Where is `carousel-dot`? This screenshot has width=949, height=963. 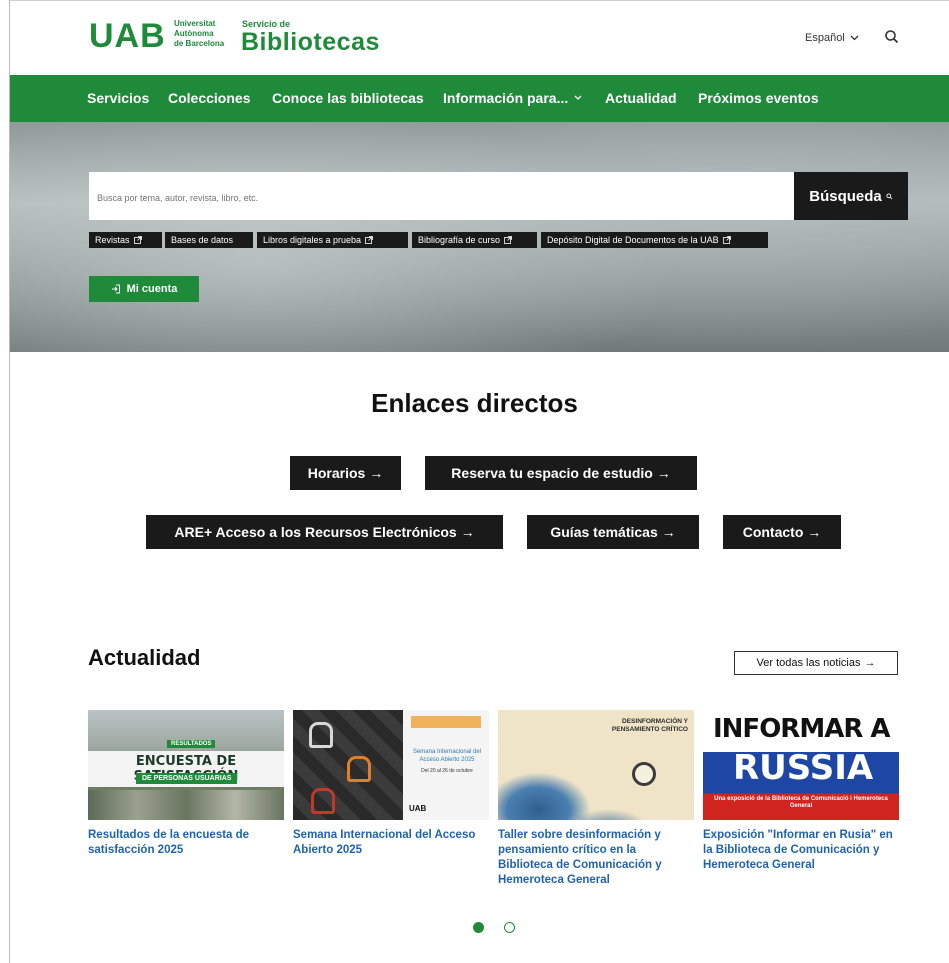 carousel-dot is located at coordinates (509, 927).